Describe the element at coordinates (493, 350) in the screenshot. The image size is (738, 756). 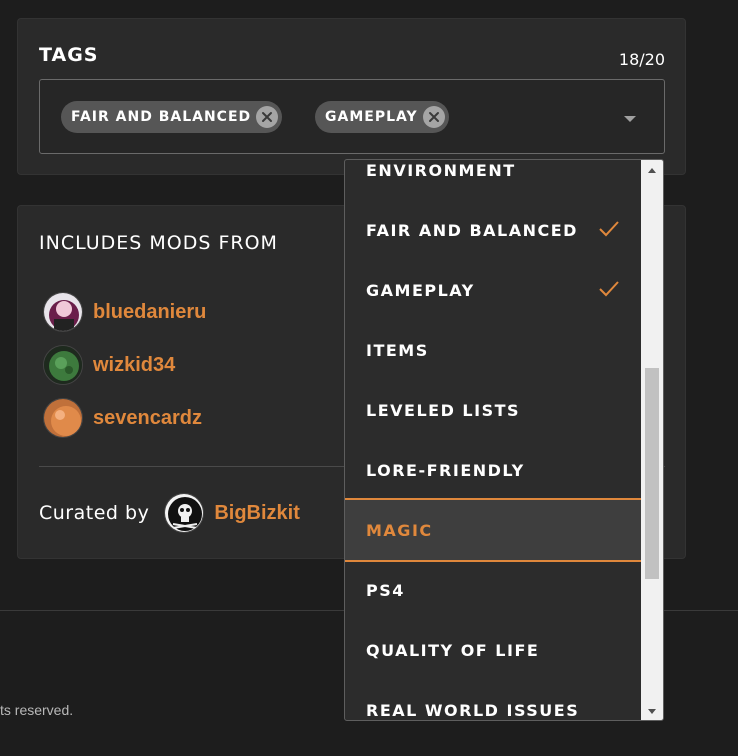
I see `dropdown-option: ITEMS` at that location.